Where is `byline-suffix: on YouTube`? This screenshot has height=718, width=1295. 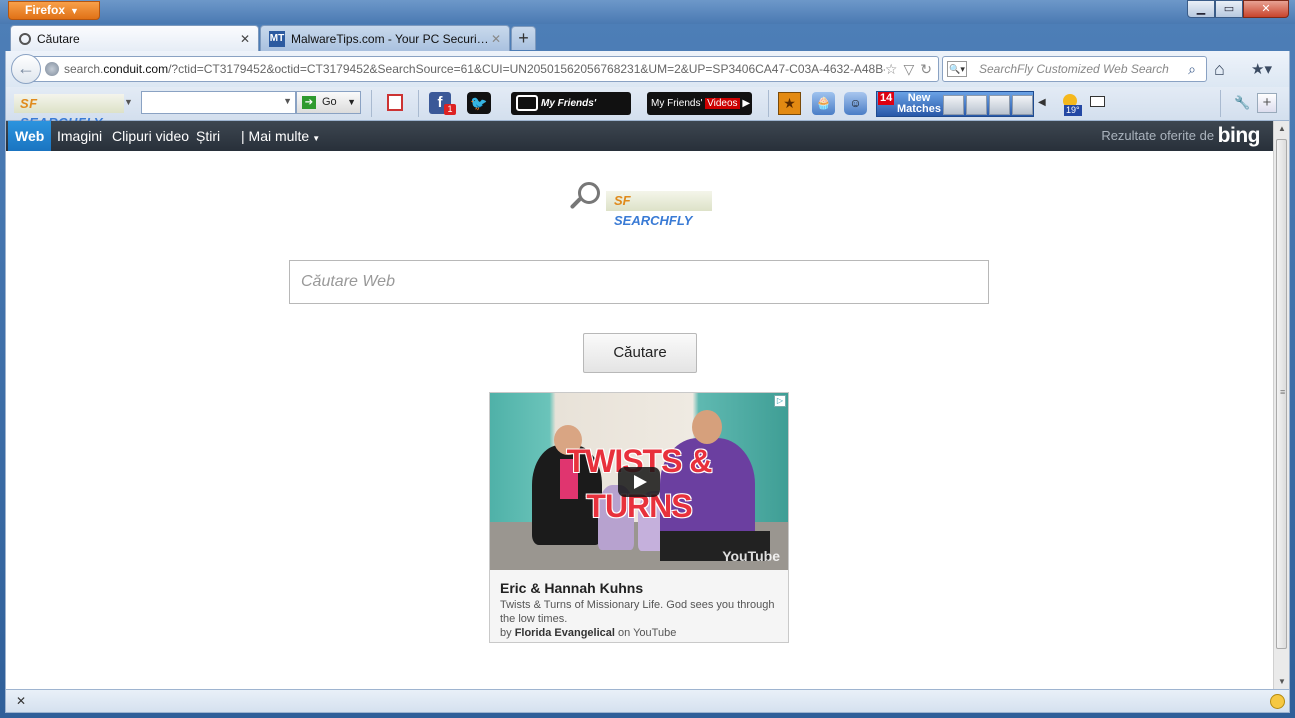
byline-suffix: on YouTube is located at coordinates (647, 633).